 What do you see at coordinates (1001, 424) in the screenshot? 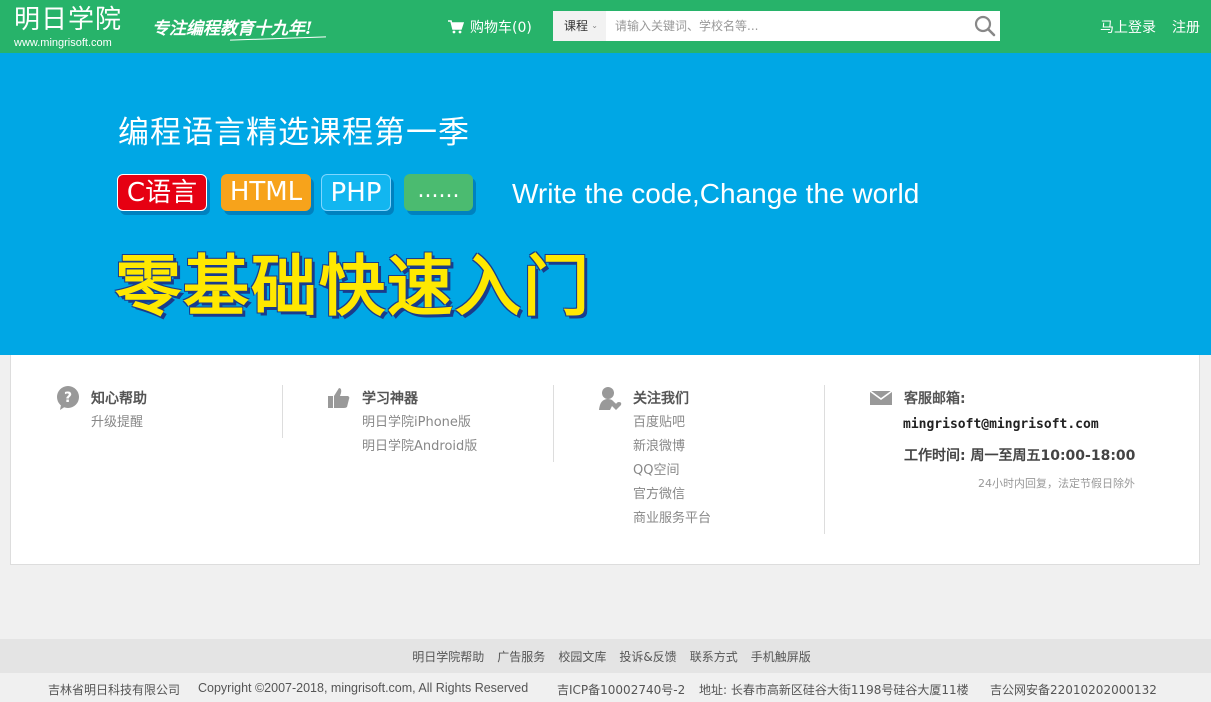
I see `service-email: mingrisoft@mingrisoft.com` at bounding box center [1001, 424].